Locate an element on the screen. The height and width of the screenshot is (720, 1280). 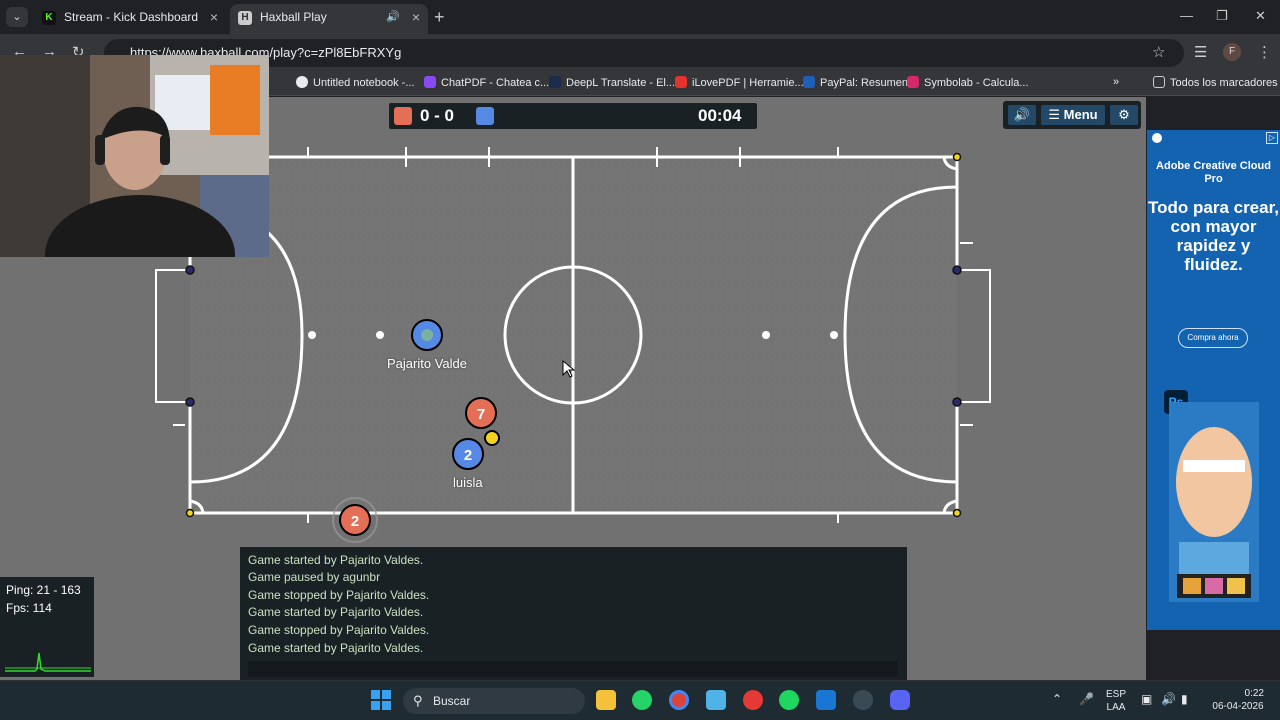
battery-icon: ▮ is located at coordinates (1184, 699).